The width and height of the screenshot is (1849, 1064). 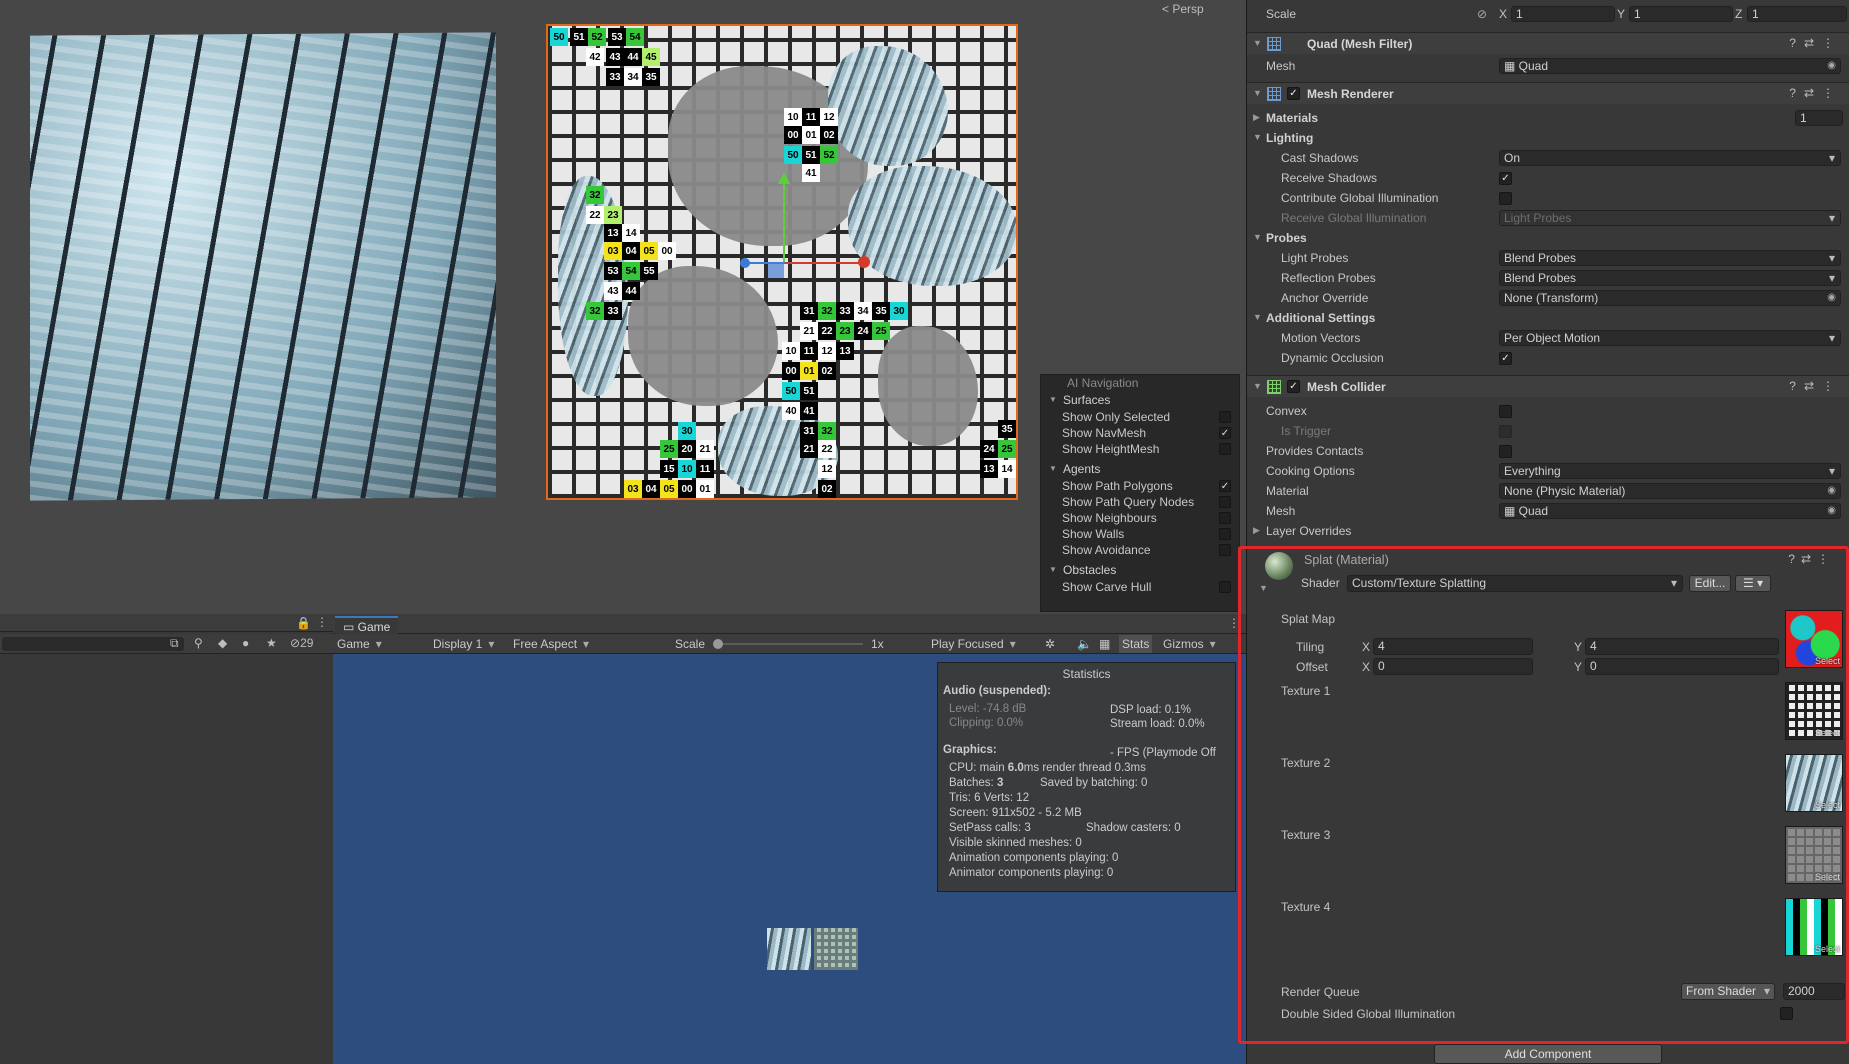 I want to click on show-avoidance-checkbox, so click(x=1225, y=550).